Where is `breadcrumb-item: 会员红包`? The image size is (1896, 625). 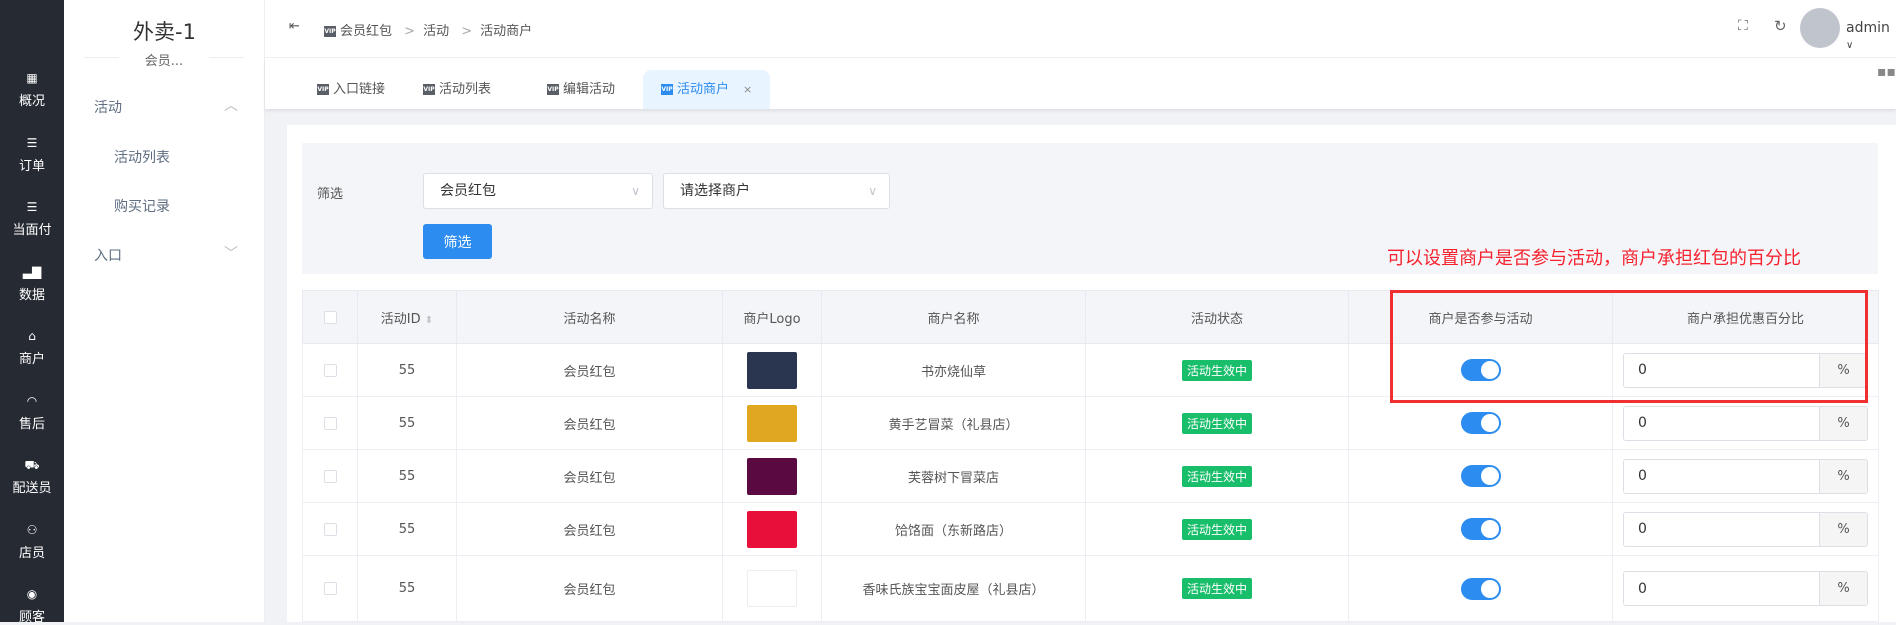 breadcrumb-item: 会员红包 is located at coordinates (366, 31).